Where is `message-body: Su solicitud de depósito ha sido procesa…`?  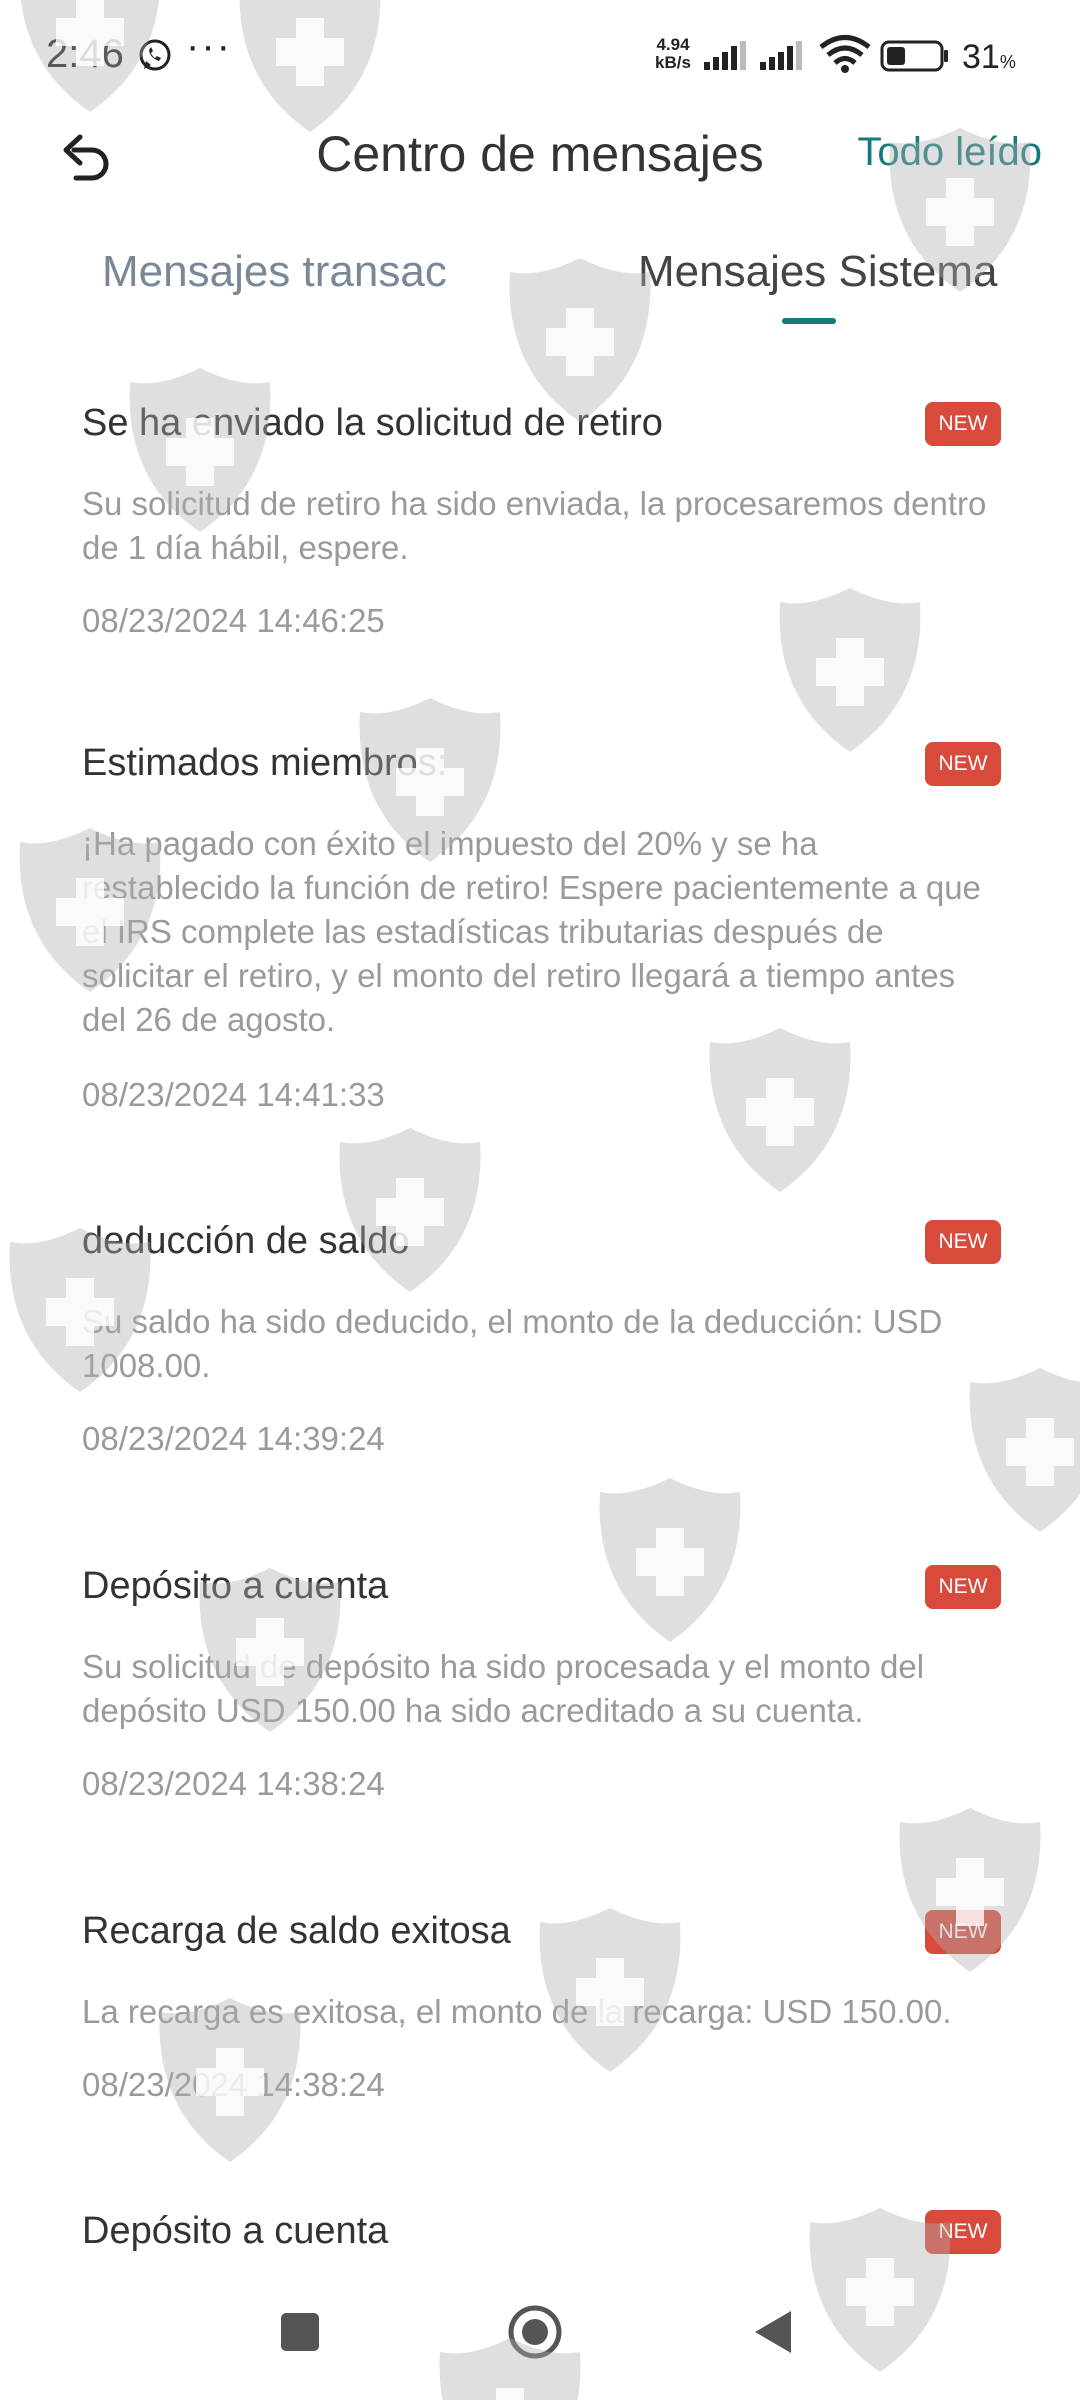
message-body: Su solicitud de depósito ha sido procesa… is located at coordinates (503, 1688).